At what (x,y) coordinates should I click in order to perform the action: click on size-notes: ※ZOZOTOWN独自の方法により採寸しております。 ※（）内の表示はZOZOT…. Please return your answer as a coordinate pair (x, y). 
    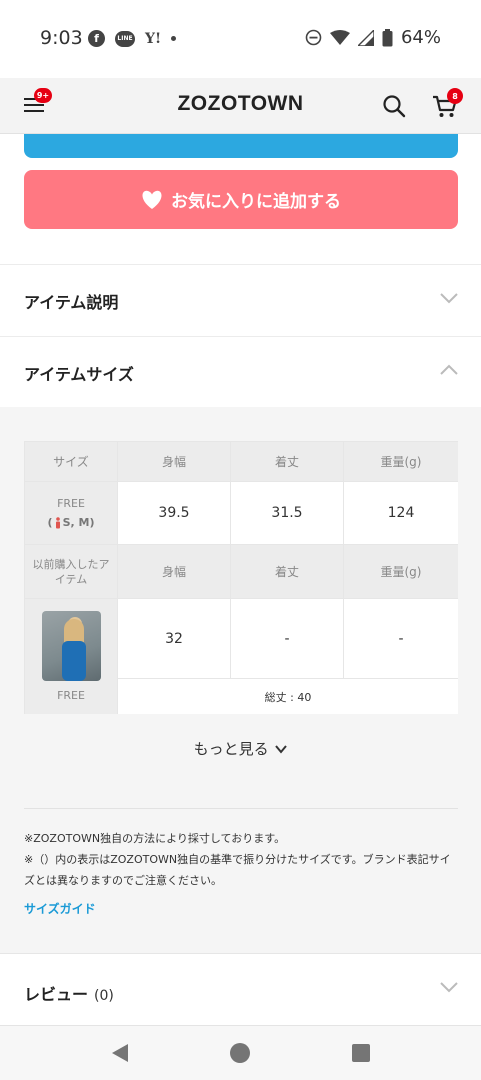
    Looking at the image, I should click on (241, 859).